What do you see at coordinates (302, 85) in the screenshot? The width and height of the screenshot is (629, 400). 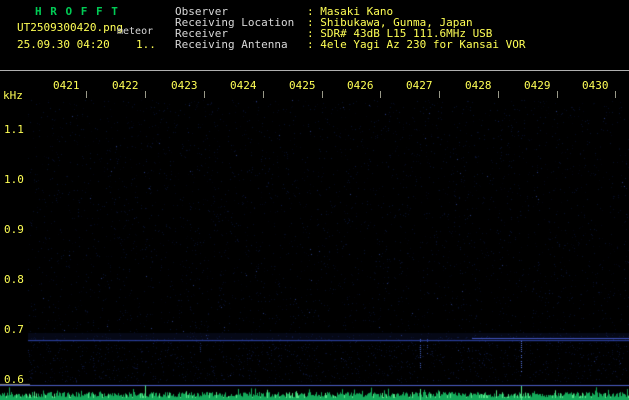 I see `x-tick-label: 0425` at bounding box center [302, 85].